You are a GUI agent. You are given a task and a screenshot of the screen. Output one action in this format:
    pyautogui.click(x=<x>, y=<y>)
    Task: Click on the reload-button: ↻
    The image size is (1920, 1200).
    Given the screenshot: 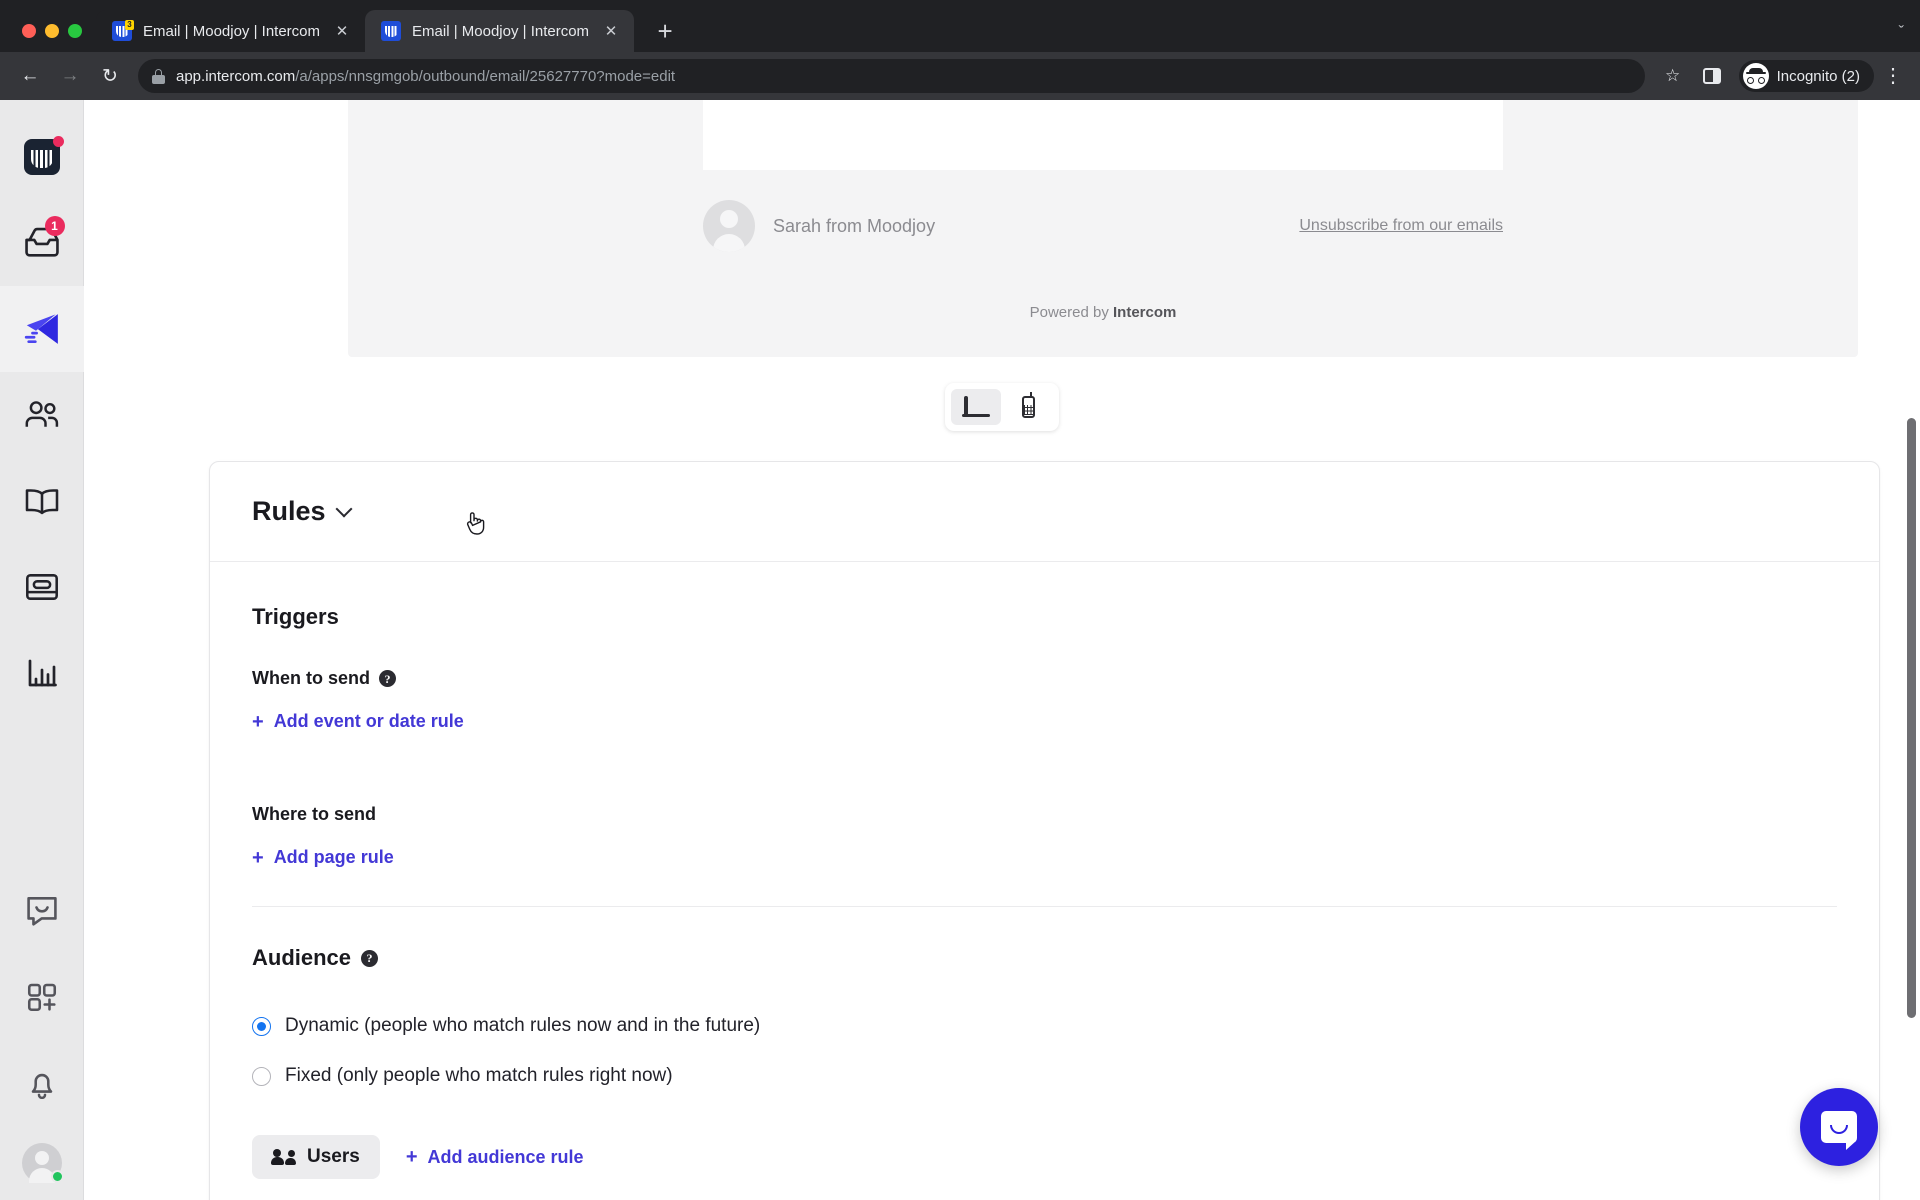 What is the action you would take?
    pyautogui.click(x=110, y=76)
    